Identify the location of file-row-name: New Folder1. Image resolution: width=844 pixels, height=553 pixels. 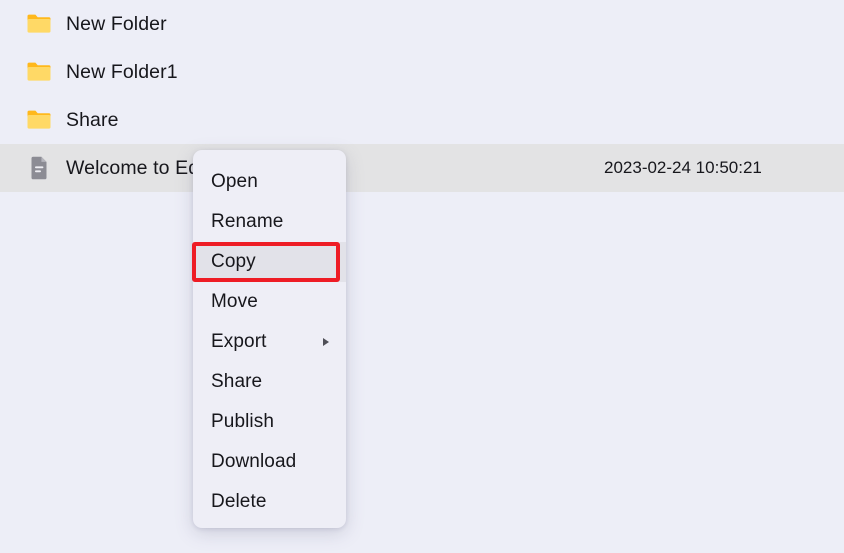
(122, 71).